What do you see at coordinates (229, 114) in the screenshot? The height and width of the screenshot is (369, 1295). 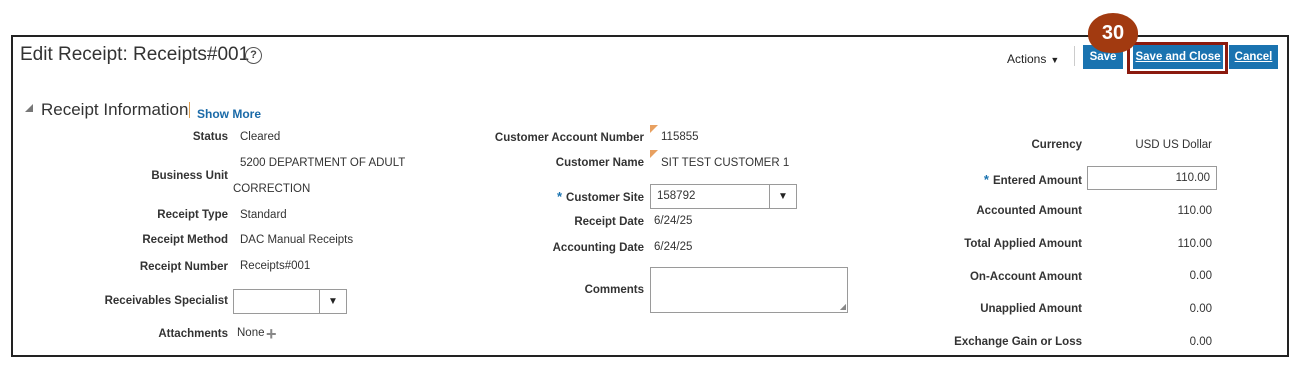 I see `show-more-link: Show More` at bounding box center [229, 114].